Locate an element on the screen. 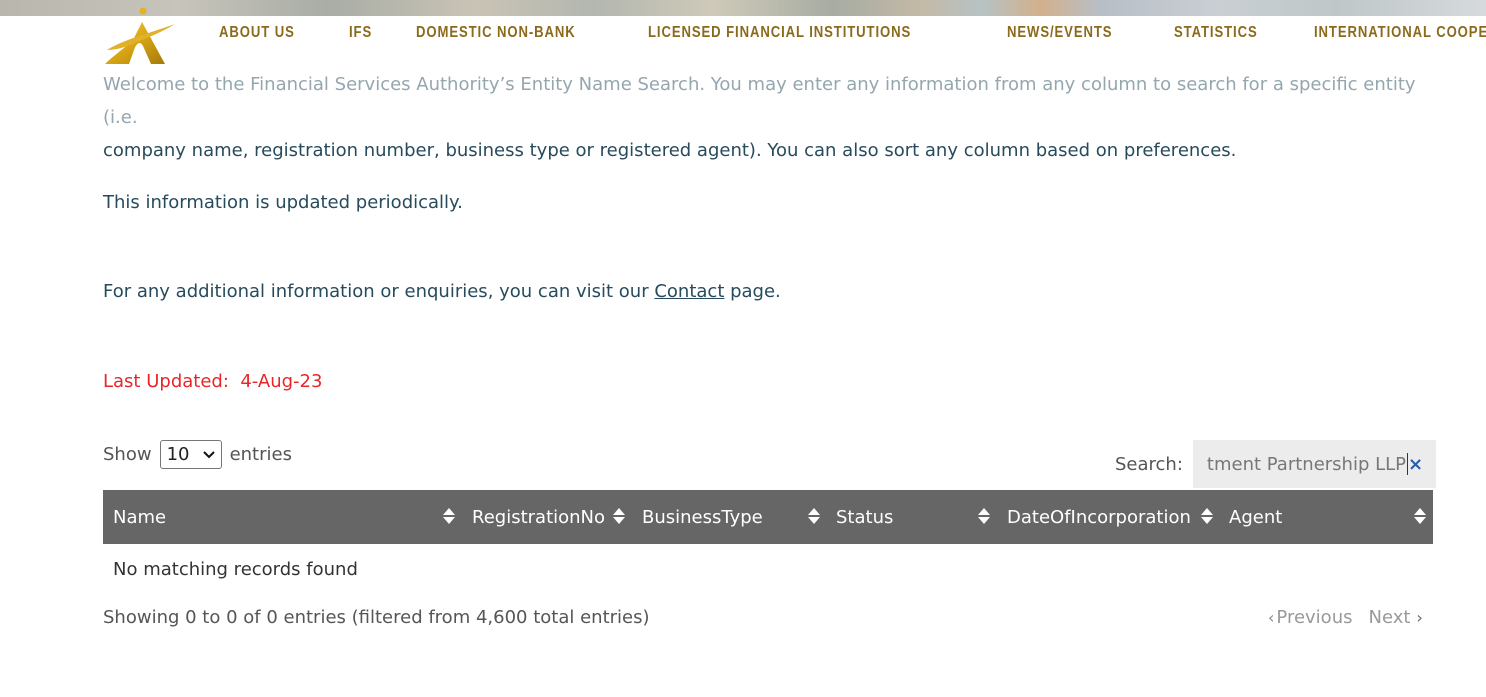  column-label: DateOfIncorporation is located at coordinates (1099, 517).